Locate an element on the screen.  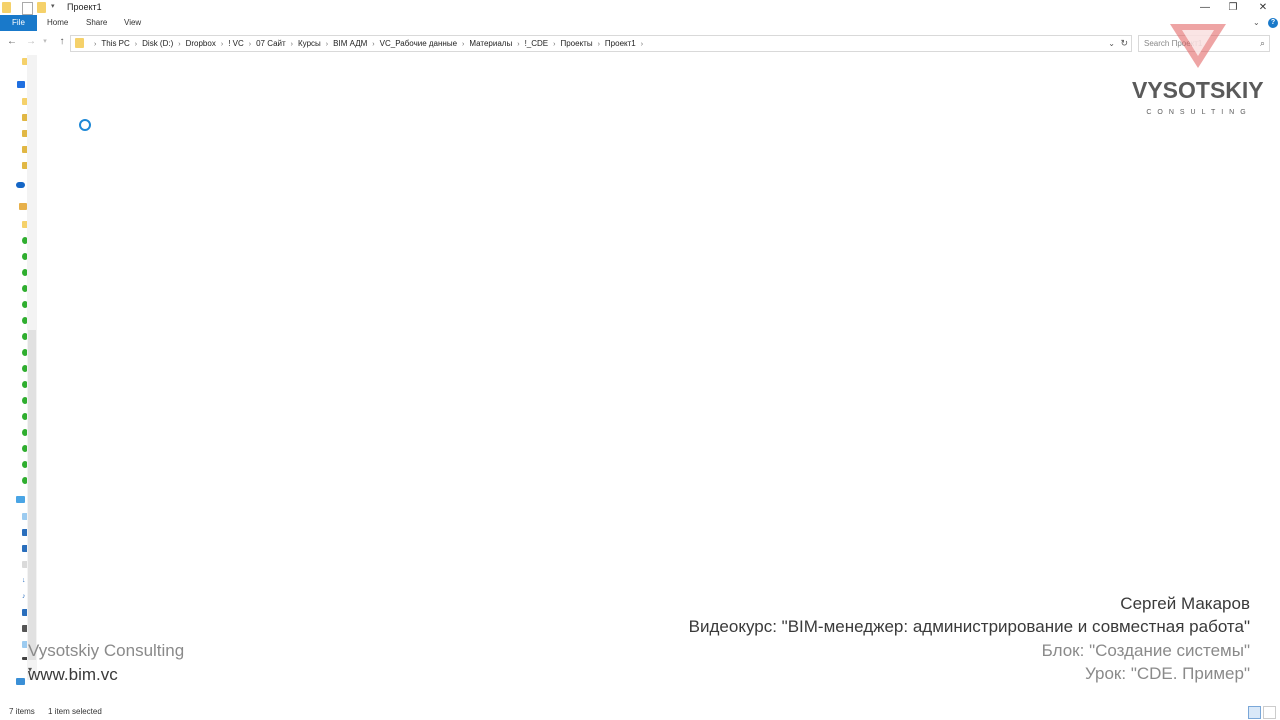
title-bar: ▾ Проект1 — ❐ ✕ is located at coordinates (640, 7).